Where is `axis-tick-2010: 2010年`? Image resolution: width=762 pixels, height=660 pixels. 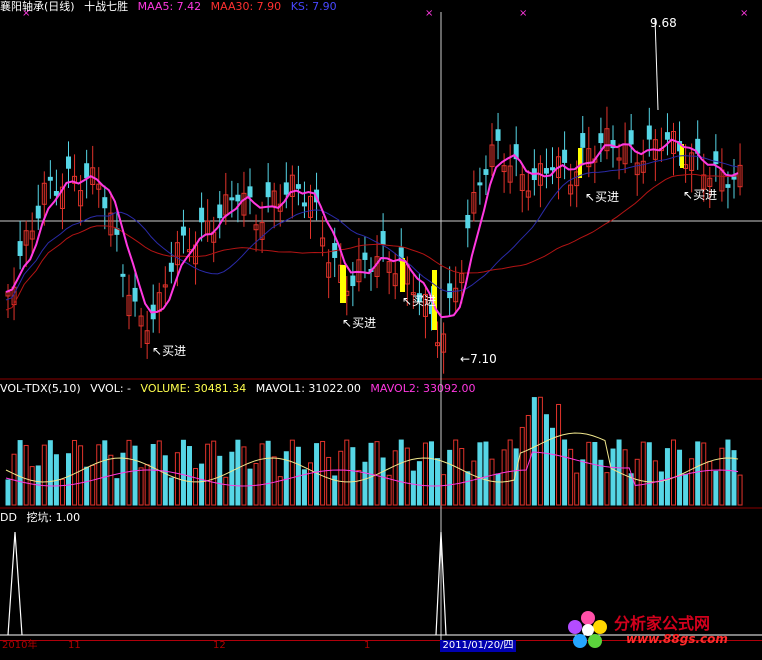
axis-tick-2010: 2010年 is located at coordinates (20, 645).